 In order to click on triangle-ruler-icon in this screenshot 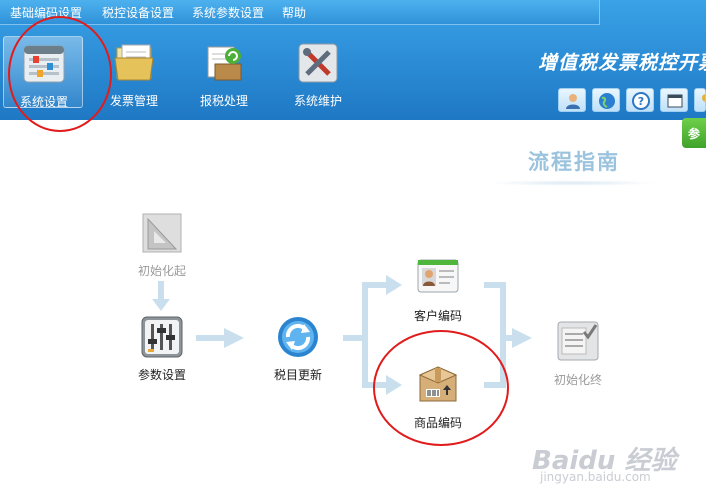, I will do `click(162, 233)`.